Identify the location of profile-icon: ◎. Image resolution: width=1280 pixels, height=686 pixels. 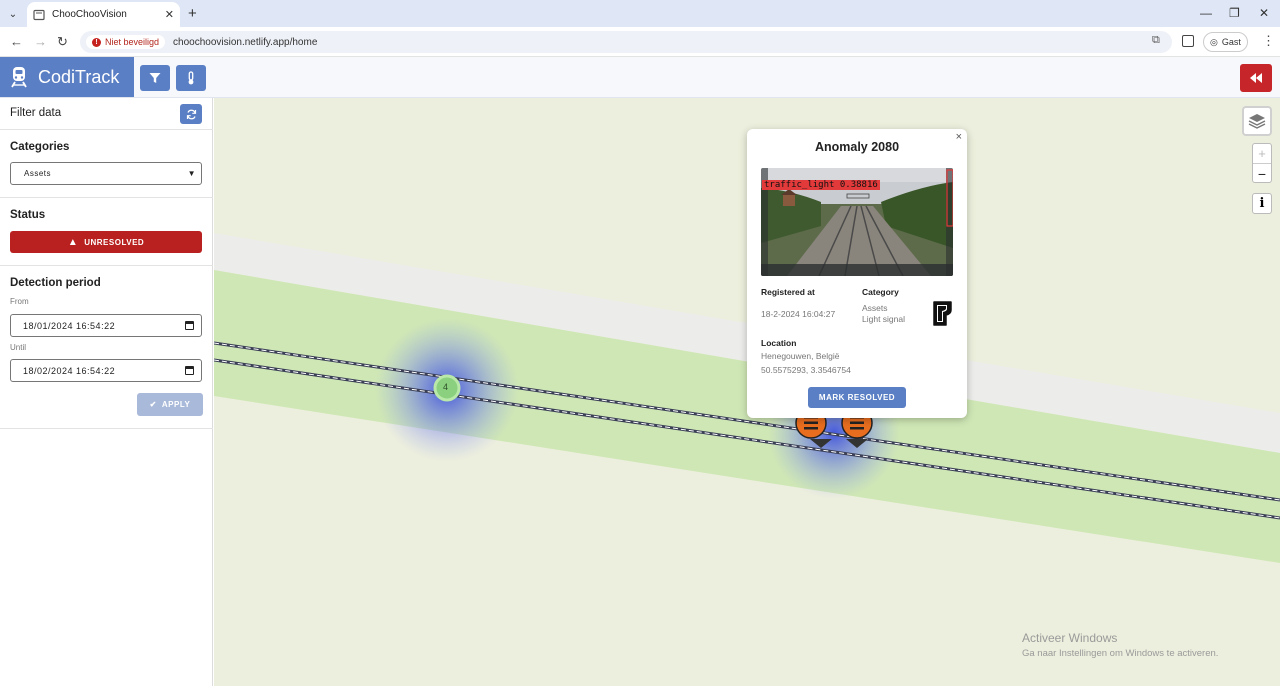
(1214, 41).